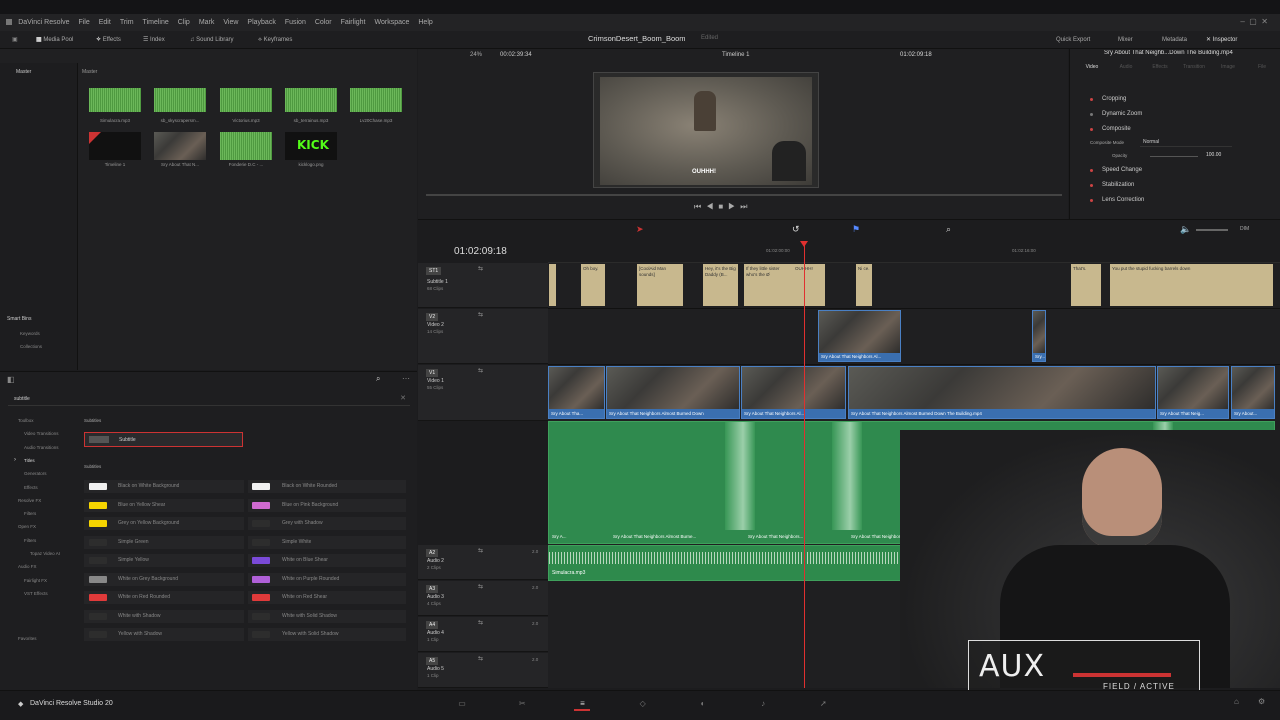  I want to click on track-id: A4, so click(432, 625).